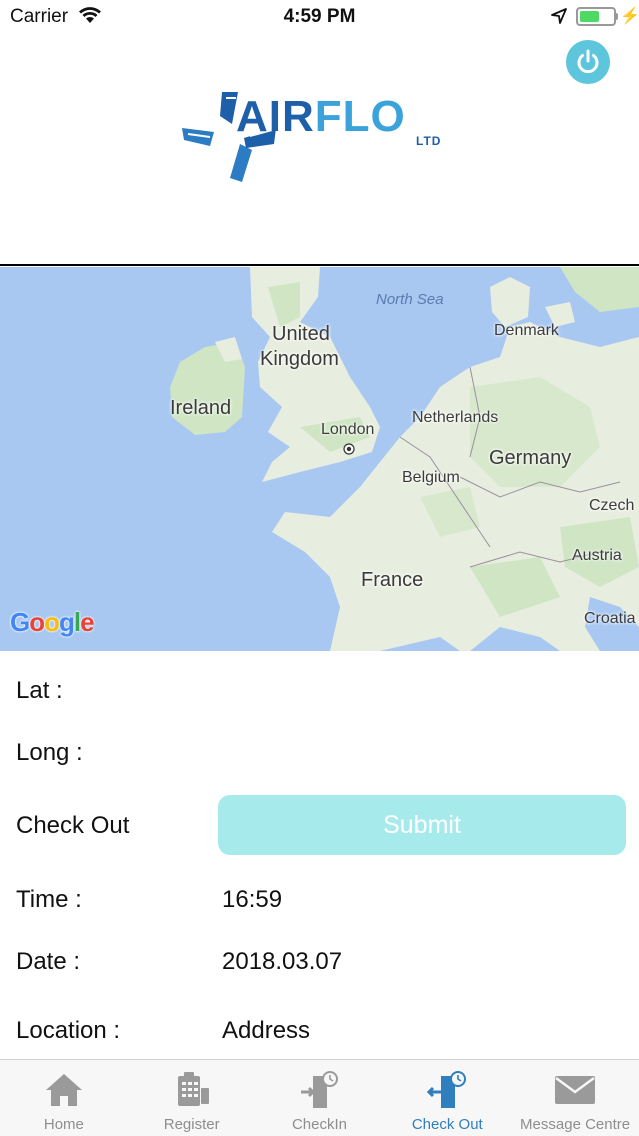  I want to click on status-time: 4:59 PM, so click(319, 16).